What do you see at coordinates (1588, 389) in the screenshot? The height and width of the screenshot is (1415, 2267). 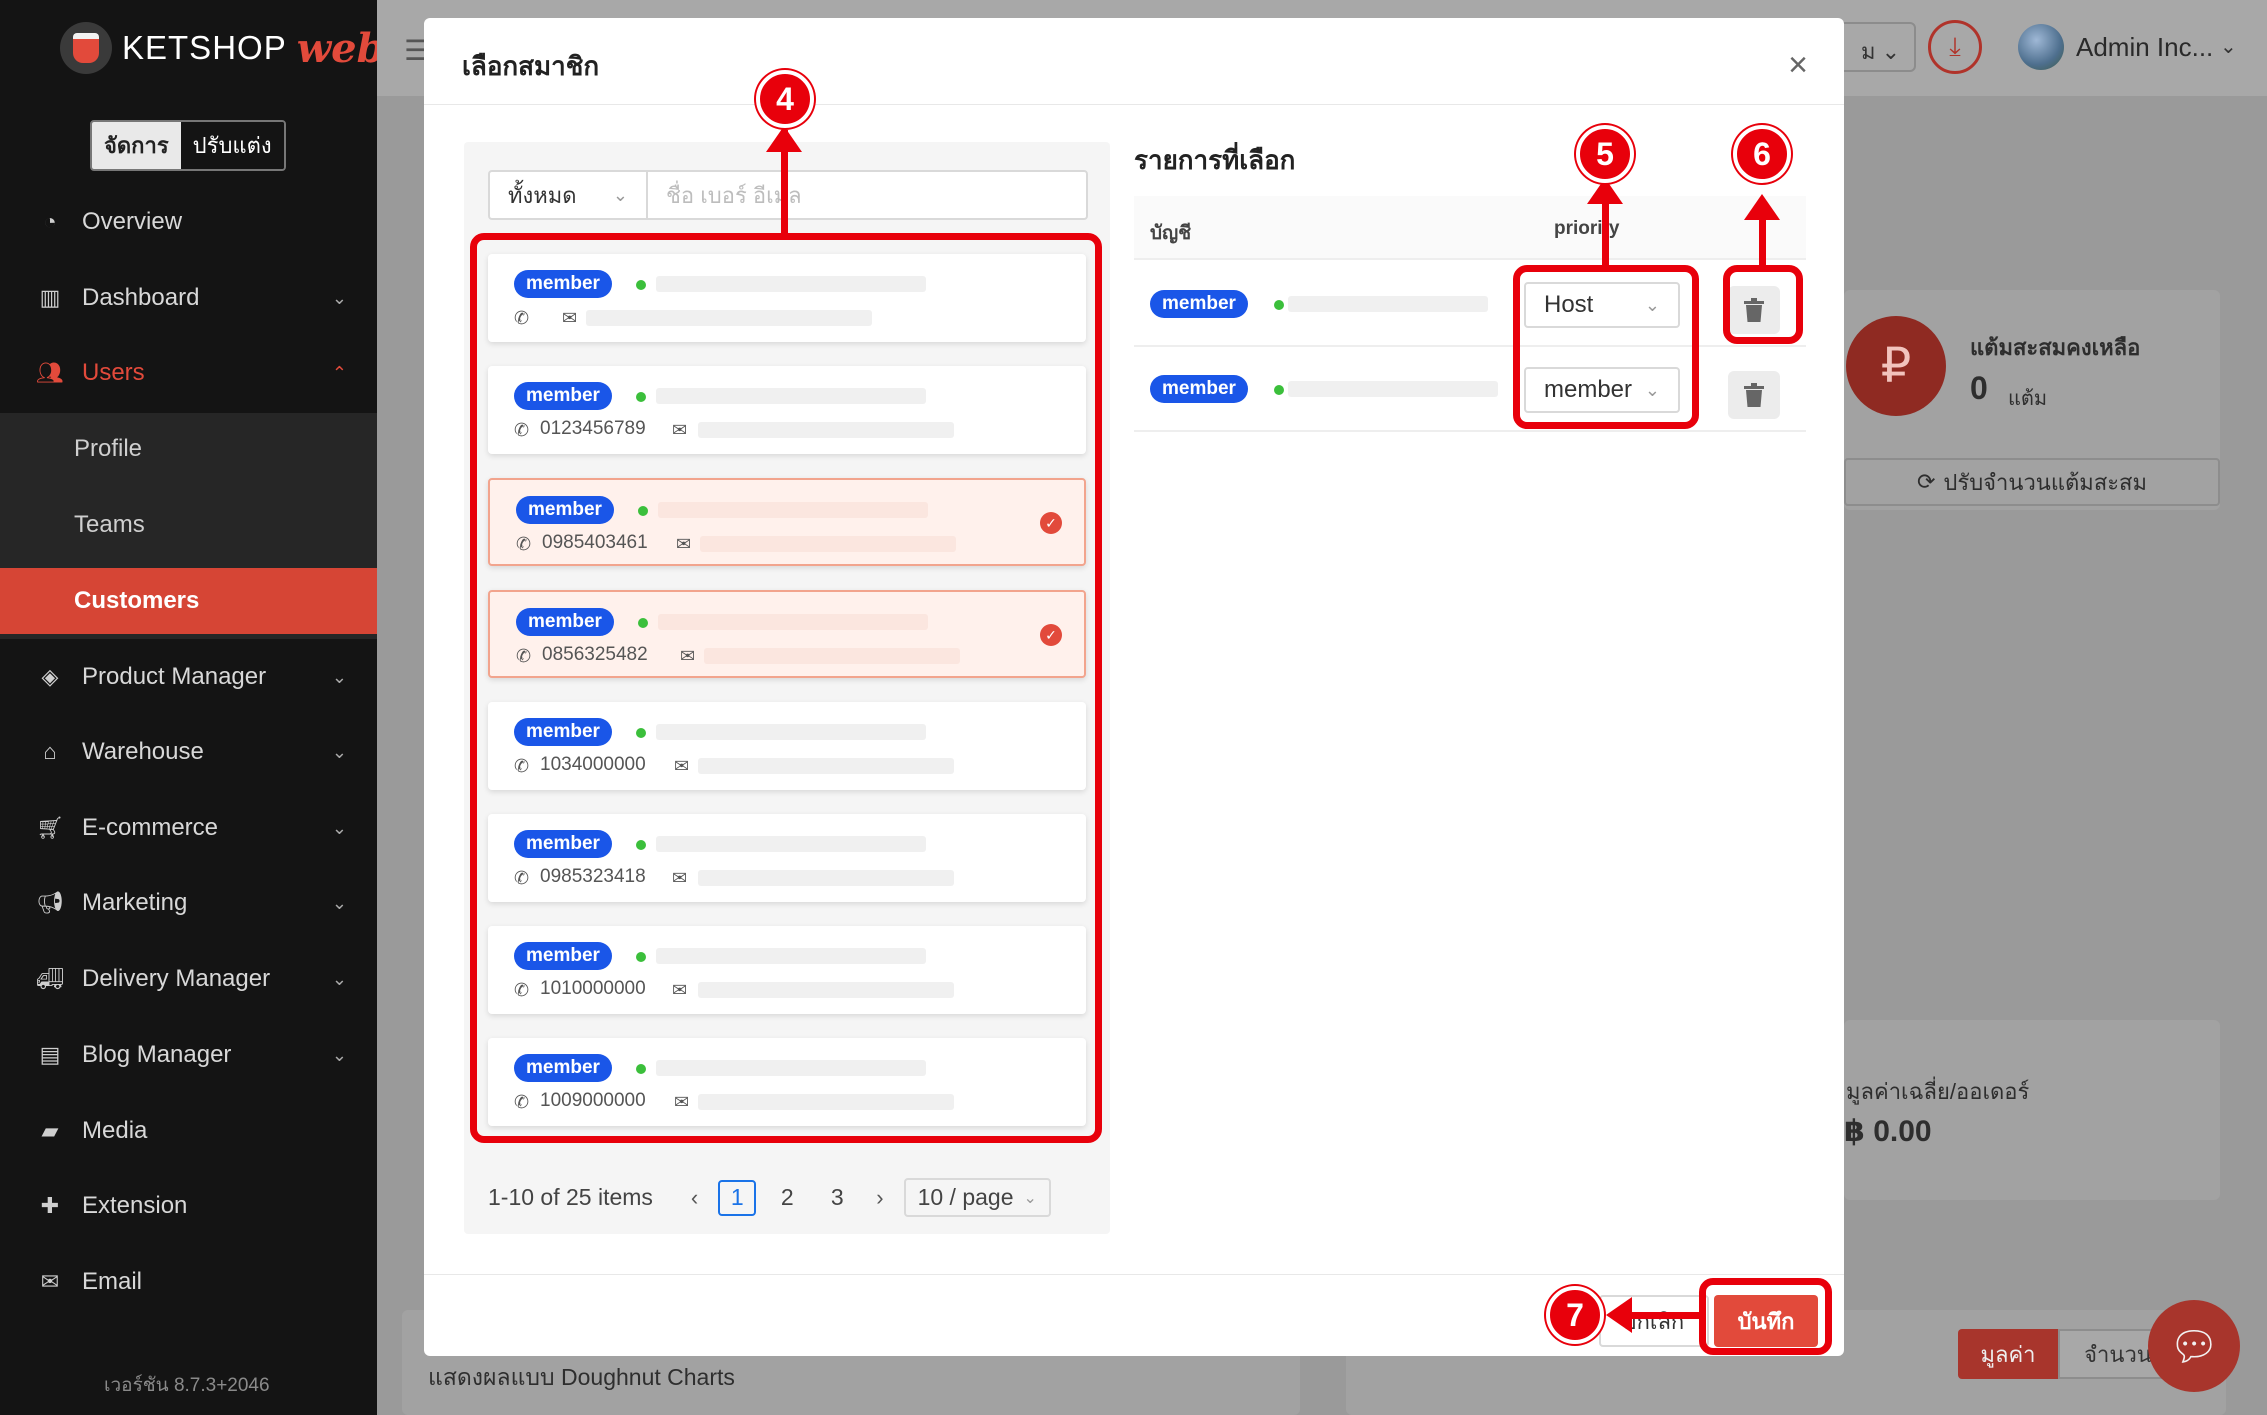 I see `priority-value: member` at bounding box center [1588, 389].